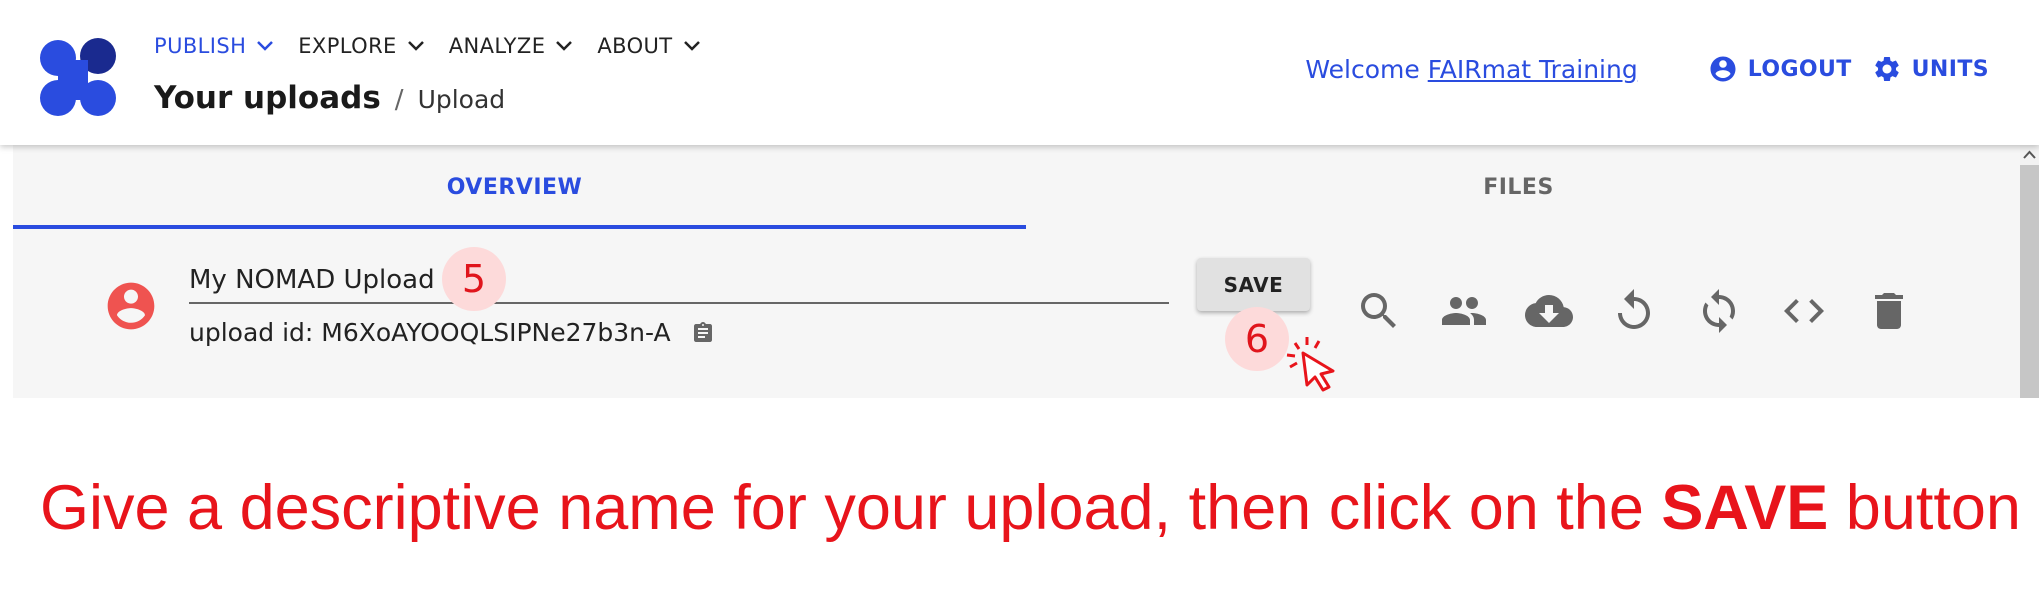 This screenshot has width=2039, height=592. Describe the element at coordinates (347, 46) in the screenshot. I see `menu-explore-label: EXPLORE` at that location.